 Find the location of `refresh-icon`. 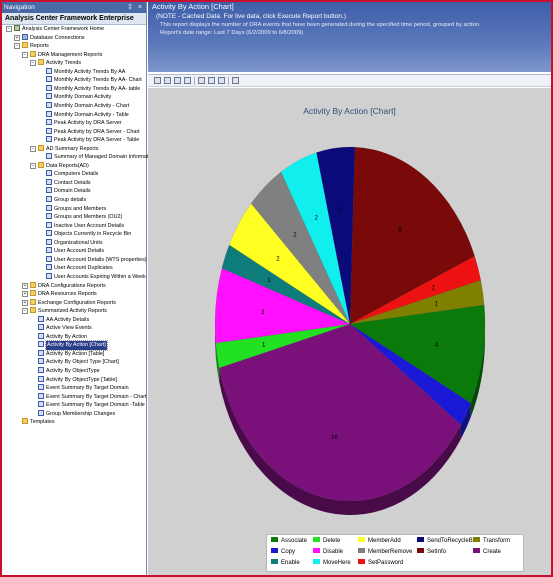

refresh-icon is located at coordinates (187, 80).